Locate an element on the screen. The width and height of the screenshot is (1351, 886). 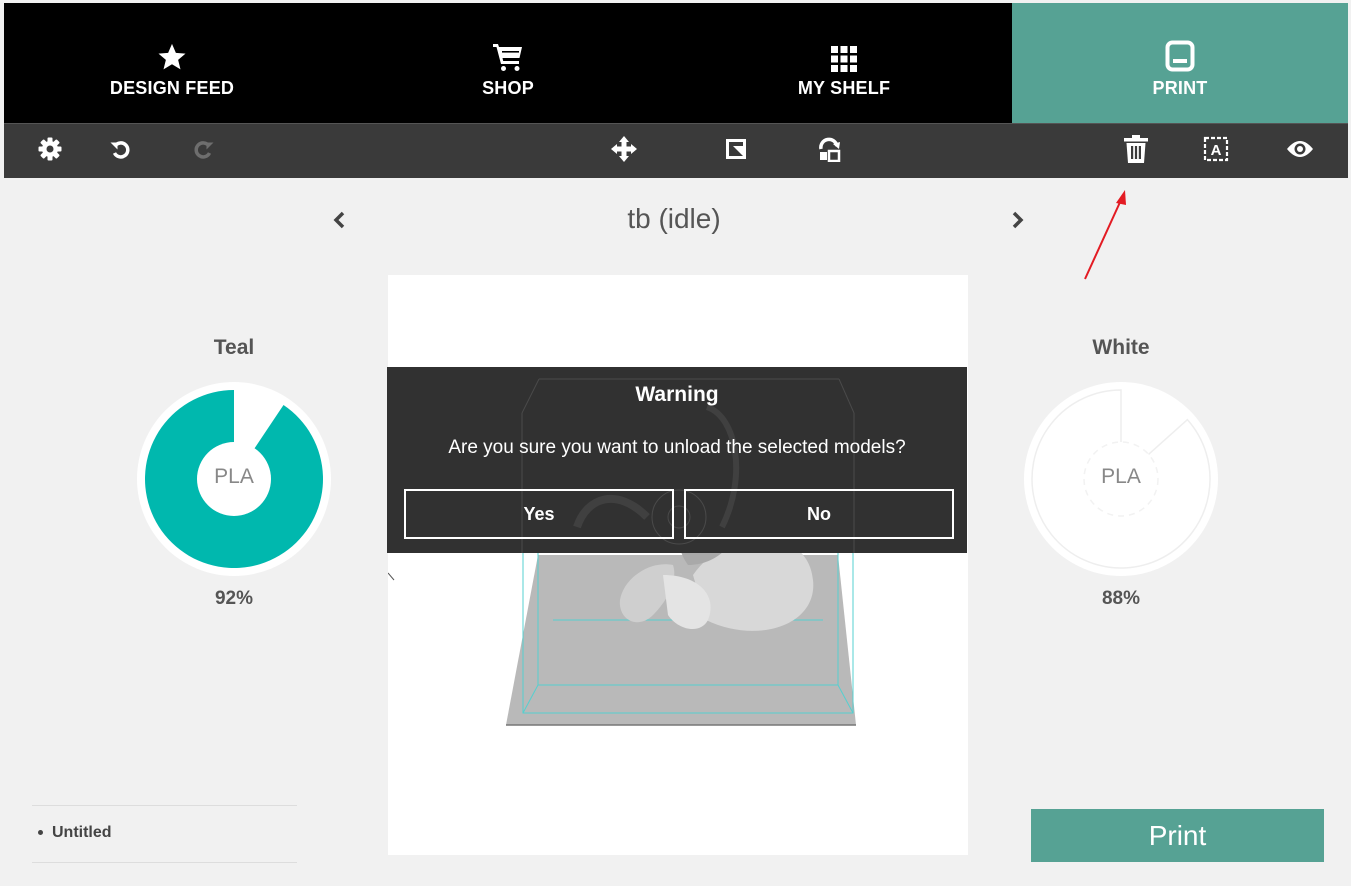
material-name-right: White is located at coordinates (1121, 347).